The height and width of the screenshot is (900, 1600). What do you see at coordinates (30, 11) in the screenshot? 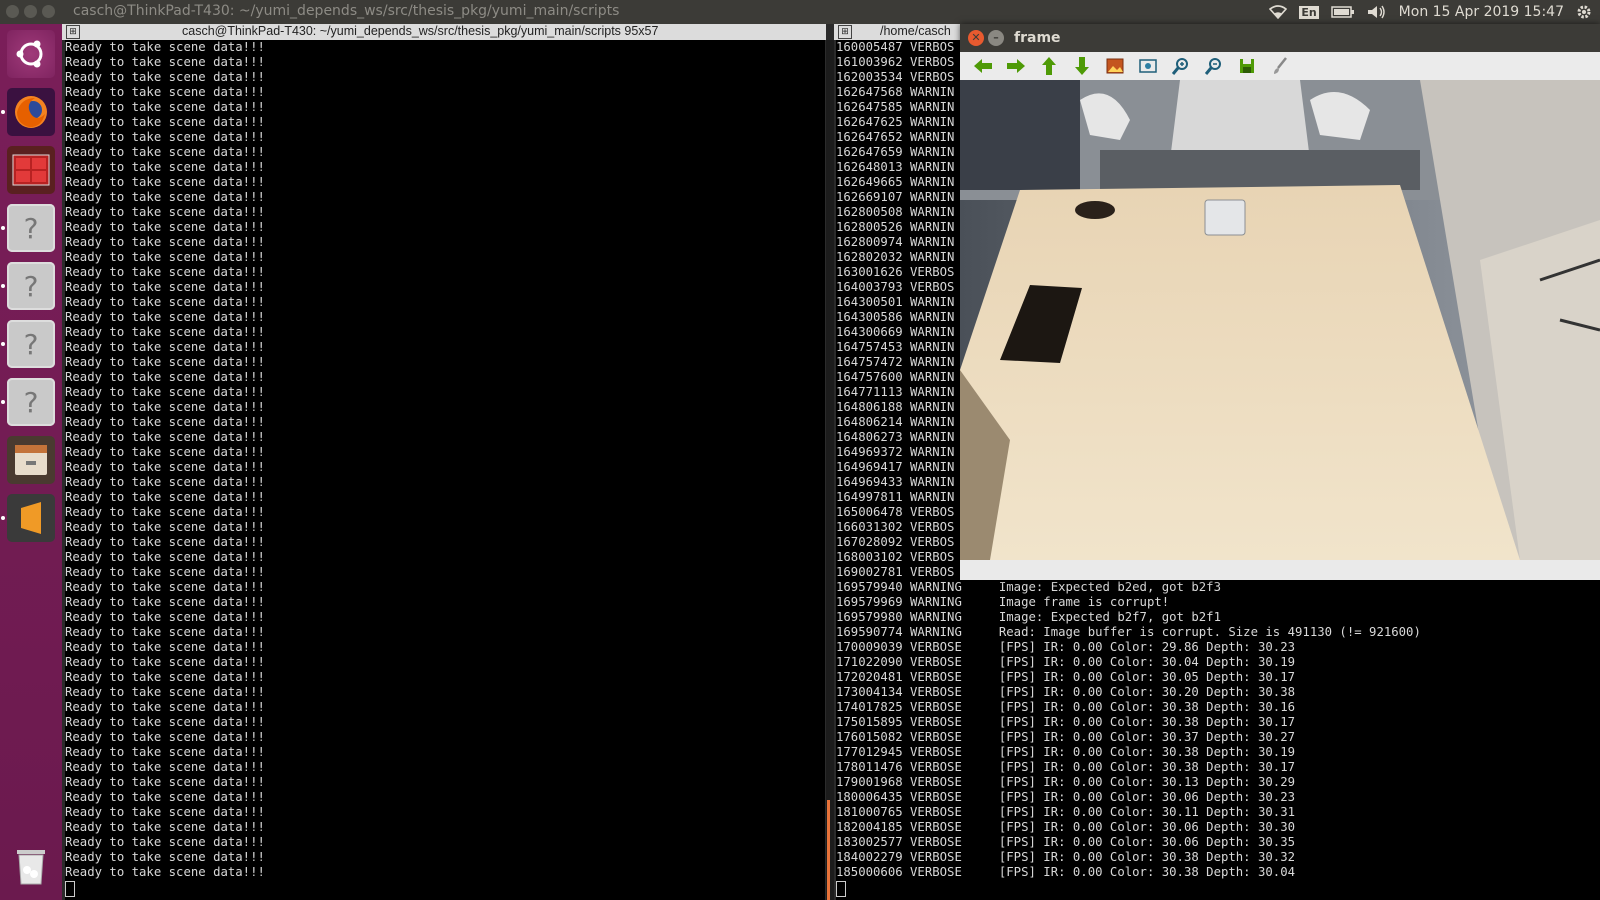
I see `minimize-icon` at bounding box center [30, 11].